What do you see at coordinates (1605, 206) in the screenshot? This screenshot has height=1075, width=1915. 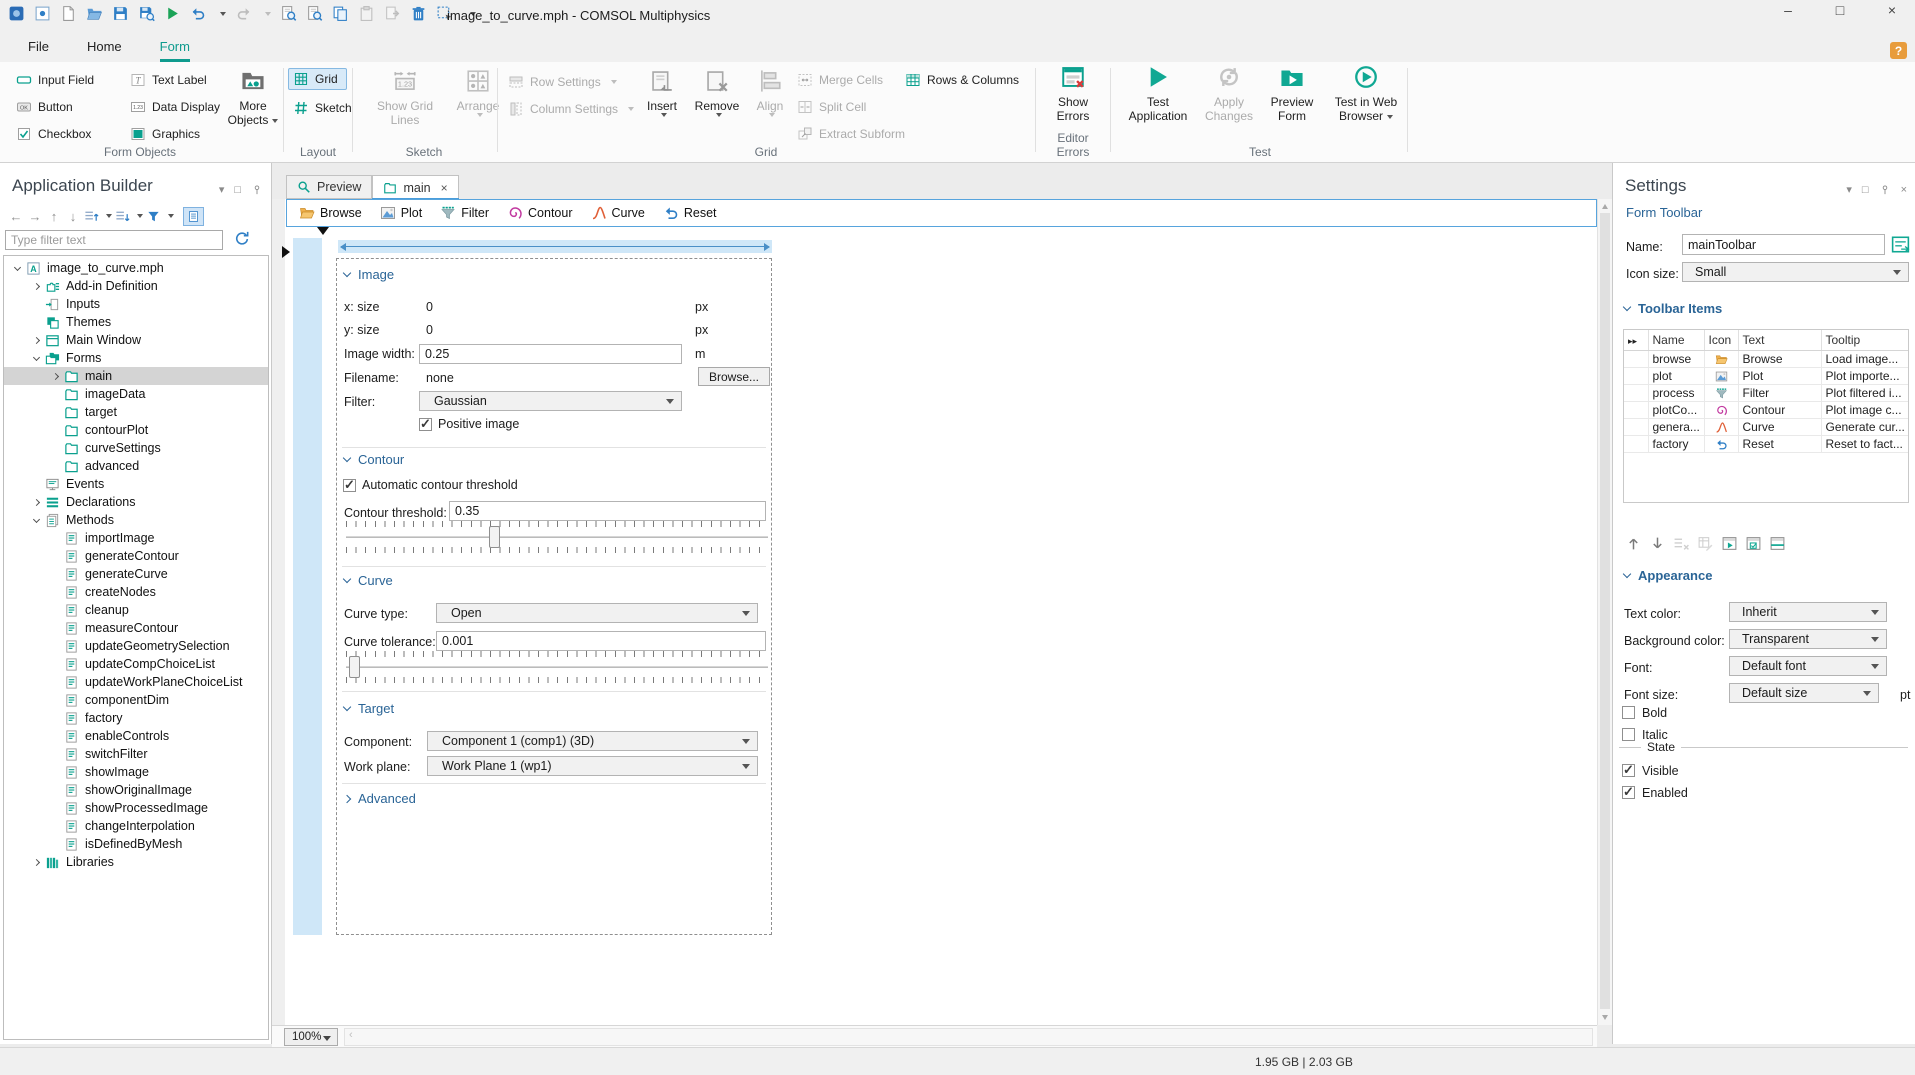 I see `scroll-up-icon` at bounding box center [1605, 206].